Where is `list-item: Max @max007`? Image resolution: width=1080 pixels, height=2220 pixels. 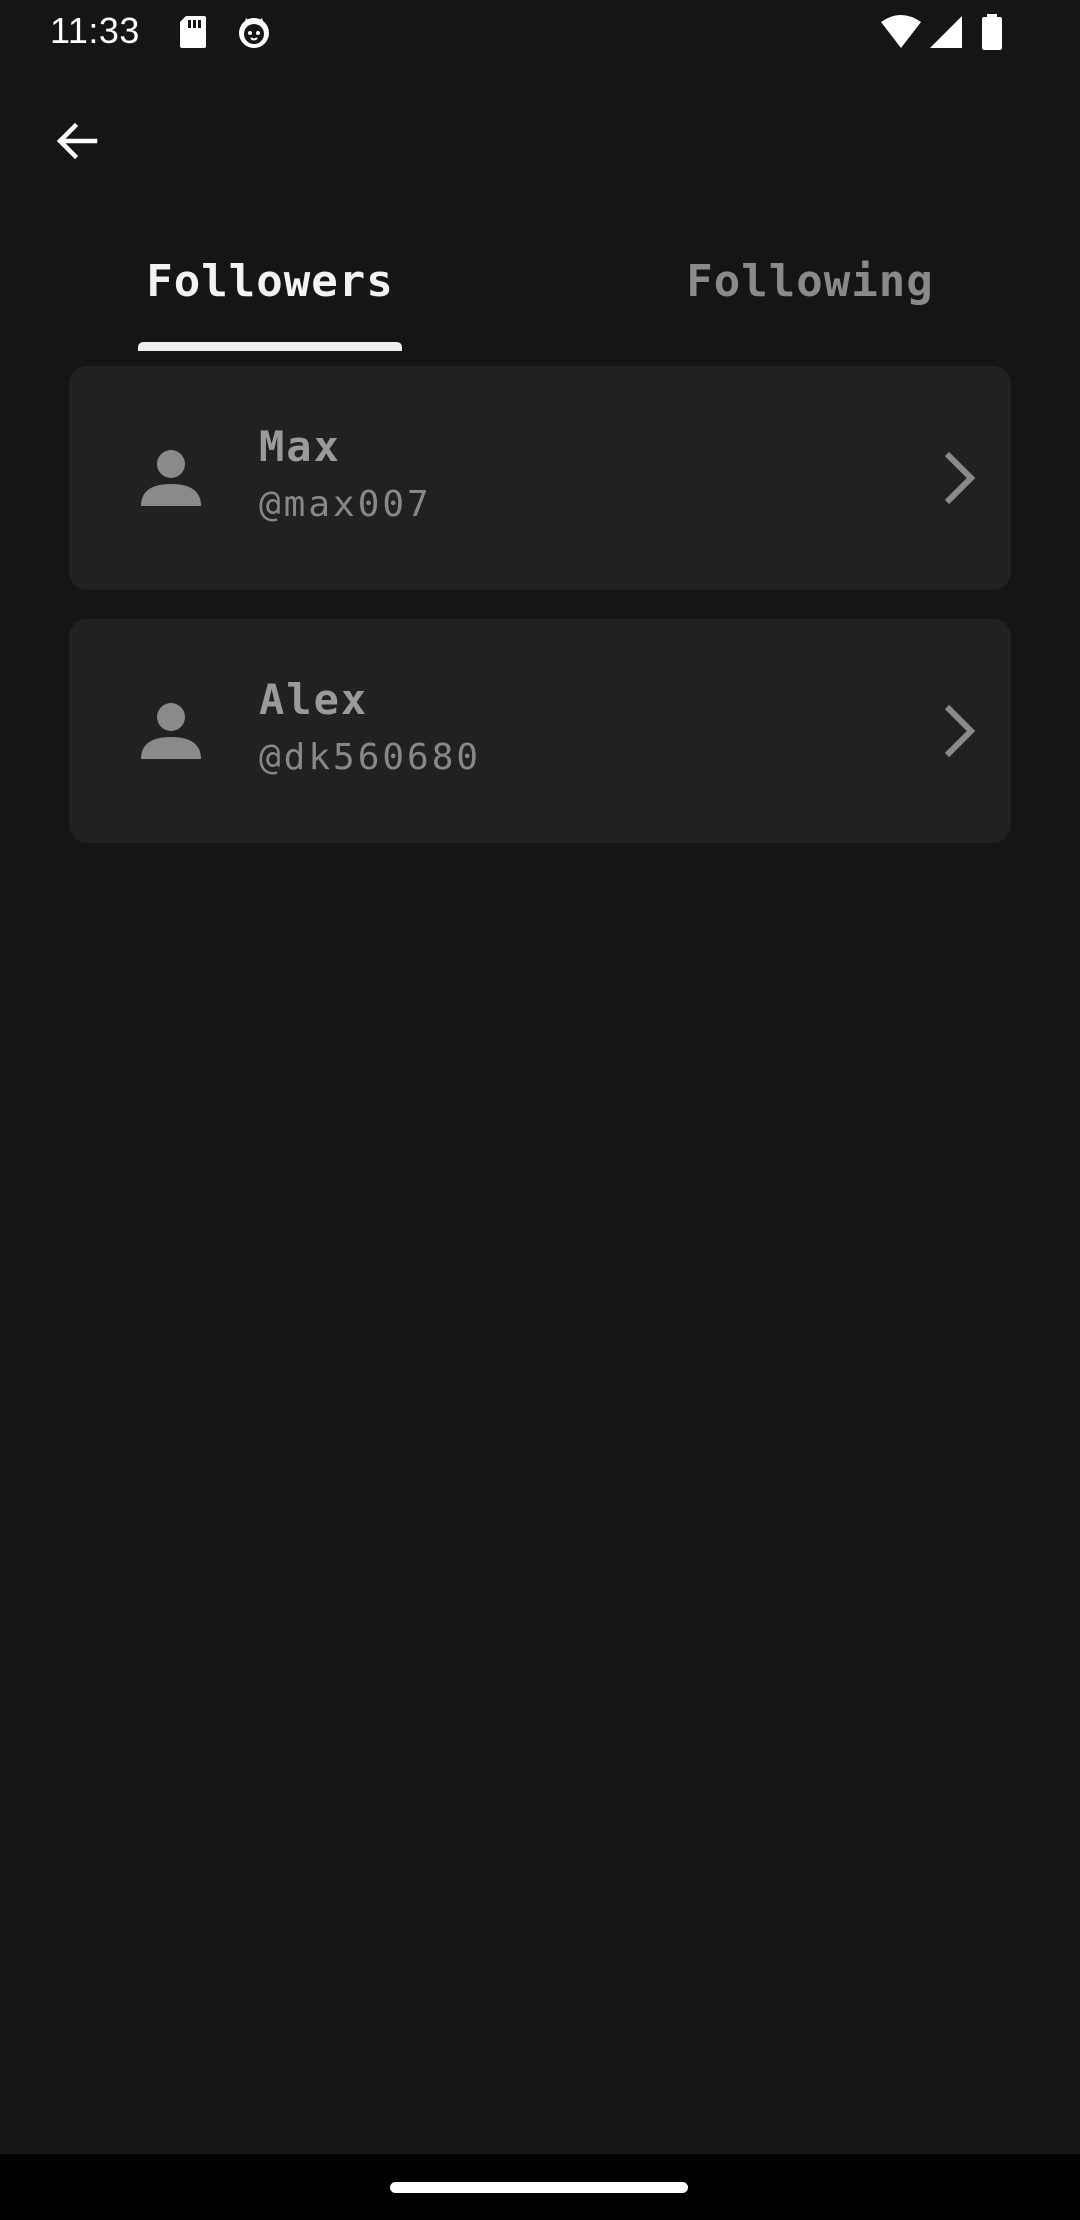
list-item: Max @max007 is located at coordinates (540, 478).